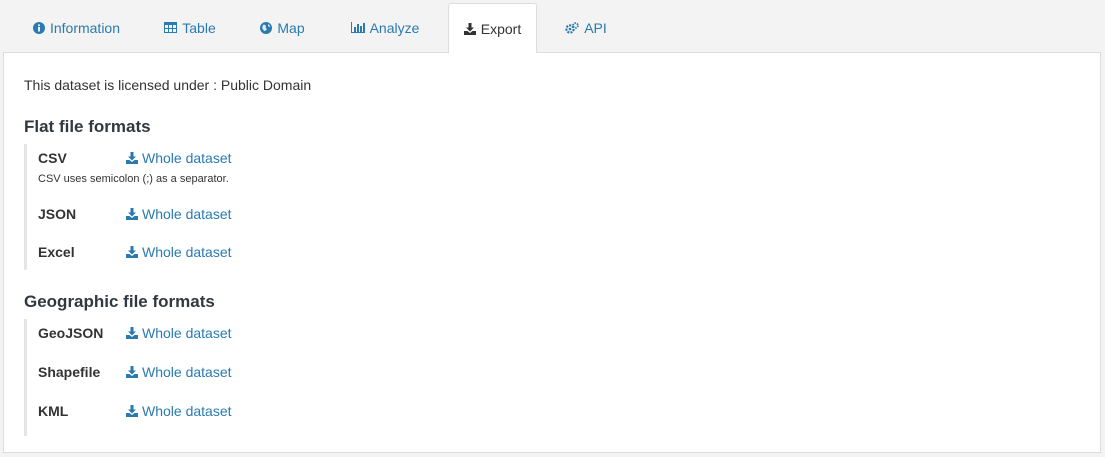  I want to click on gears-icon, so click(572, 27).